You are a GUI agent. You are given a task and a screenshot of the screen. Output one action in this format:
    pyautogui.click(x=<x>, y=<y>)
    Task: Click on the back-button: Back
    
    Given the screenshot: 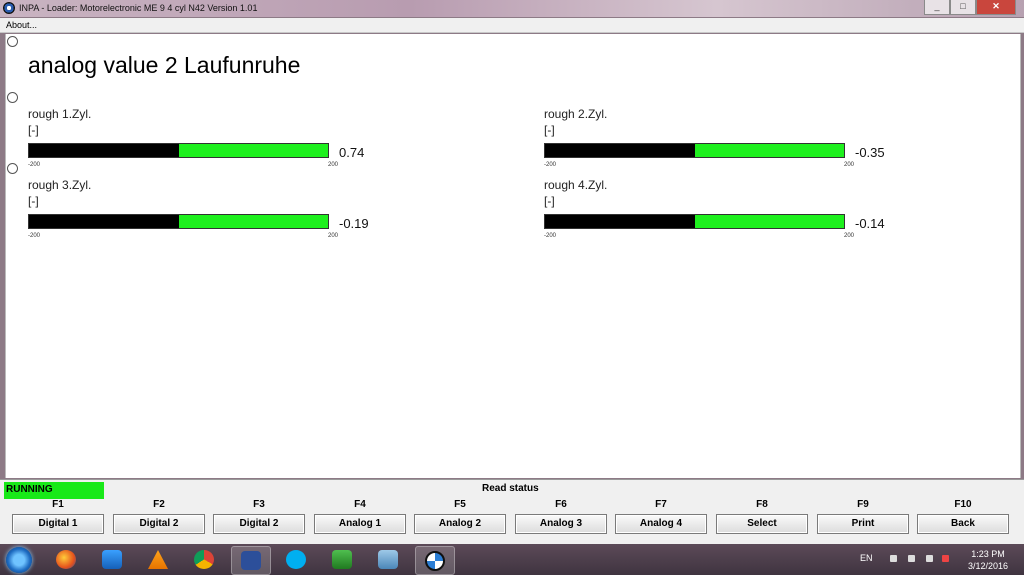 What is the action you would take?
    pyautogui.click(x=963, y=524)
    